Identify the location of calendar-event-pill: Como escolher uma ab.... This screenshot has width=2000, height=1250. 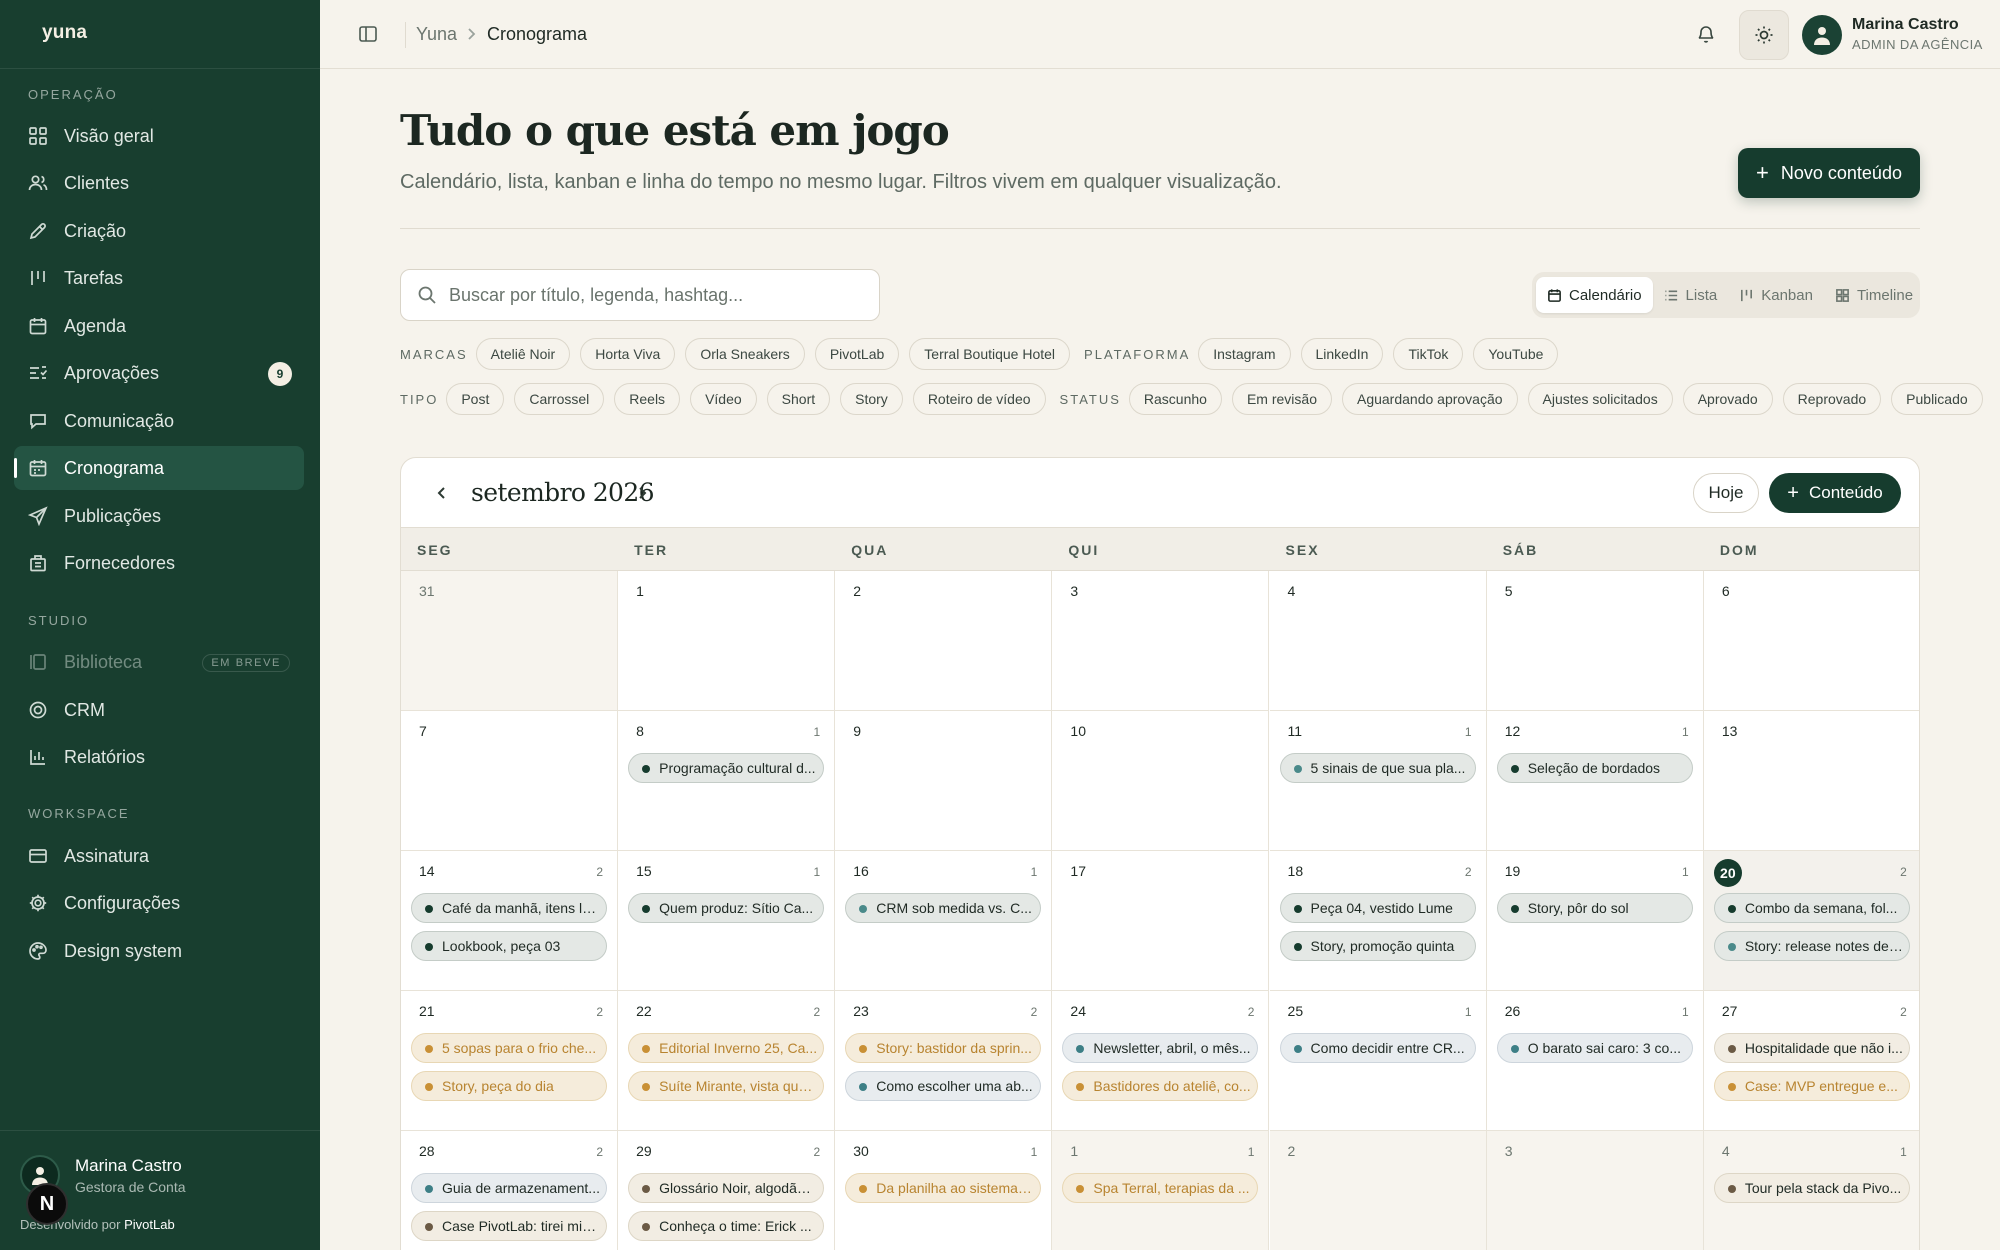
(943, 1086).